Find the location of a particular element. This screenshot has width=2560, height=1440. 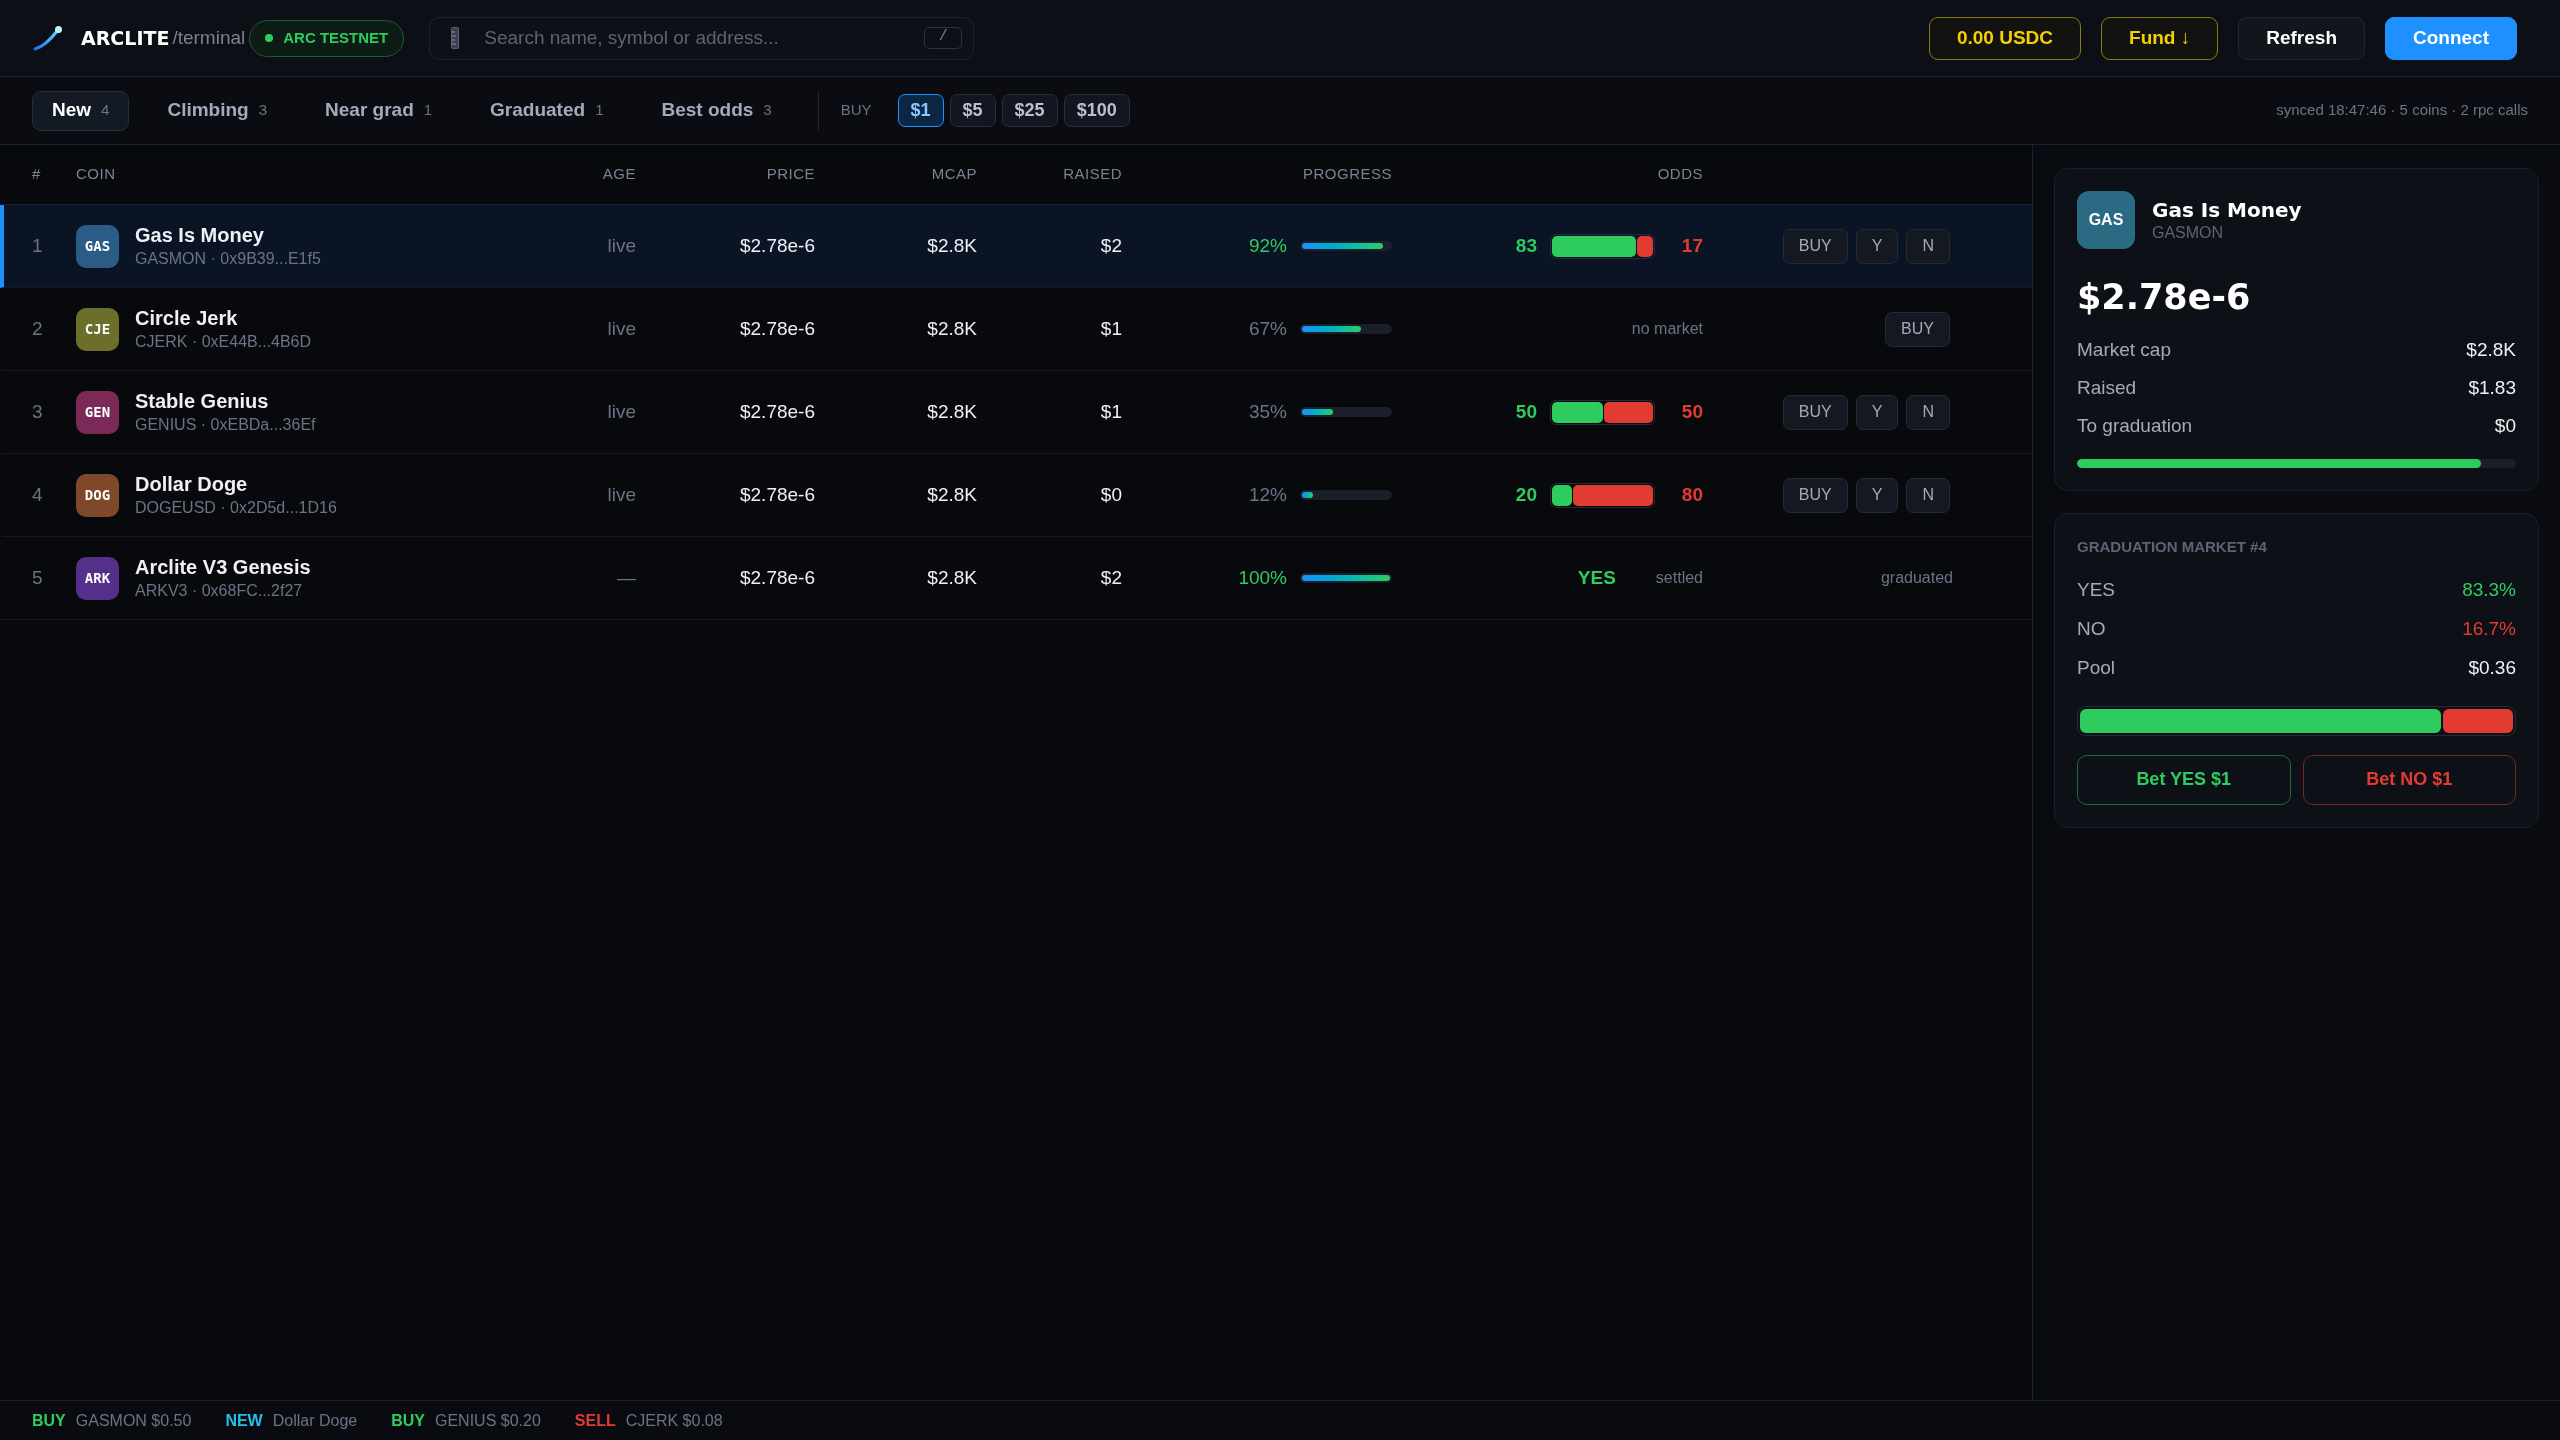

table-row: 4 DOG Dollar Doge DOGEUSD · 0x2D5d...1D16 live $2.78e-6 $2.8K $0 12% 20 80 BUY Y N is located at coordinates (1016, 495).